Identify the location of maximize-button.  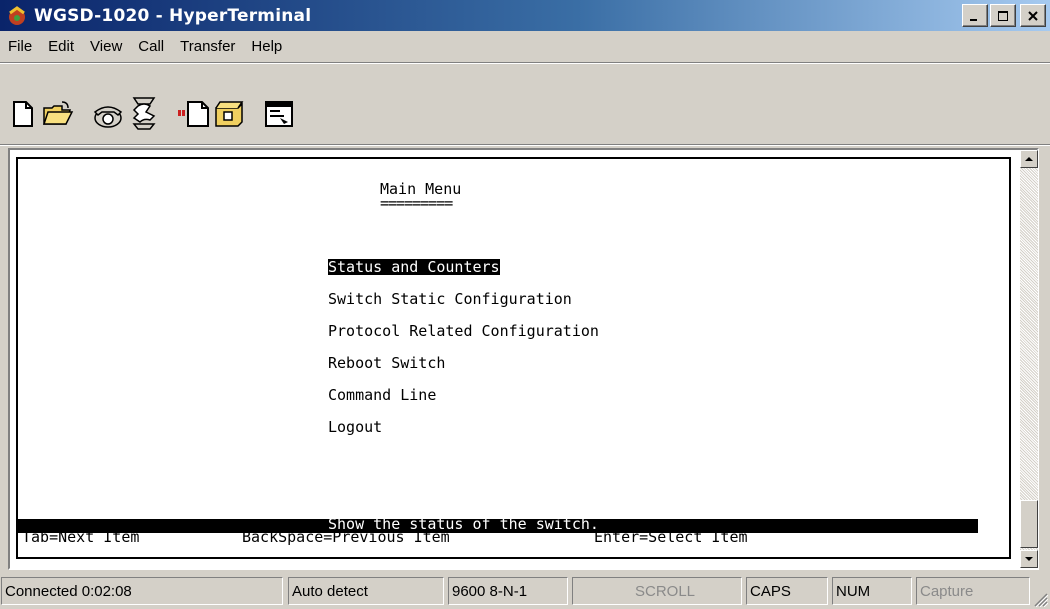
(1003, 15).